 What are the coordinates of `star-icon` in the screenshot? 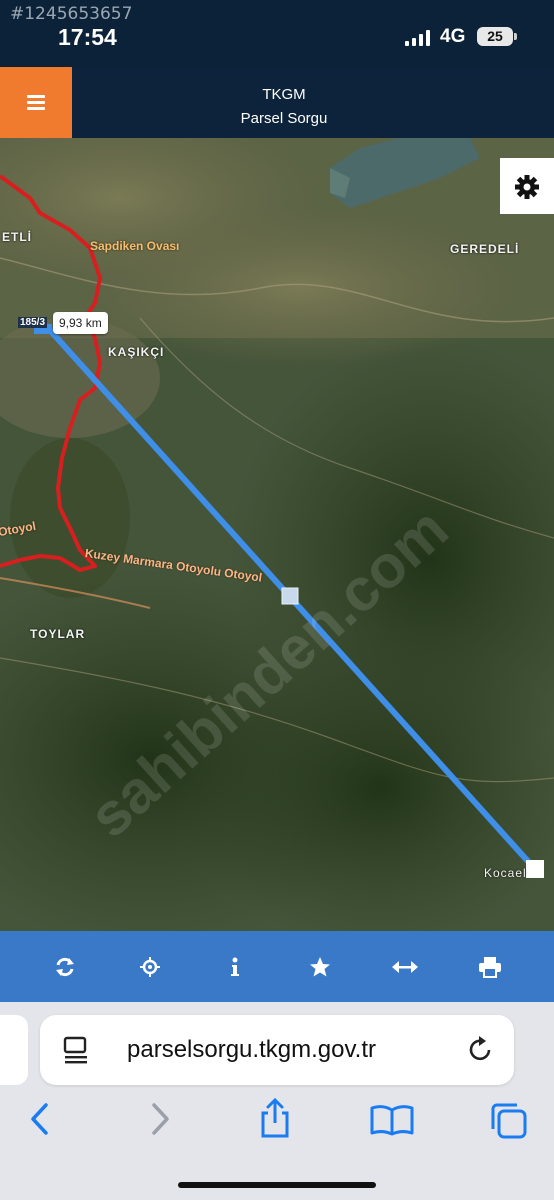 It's located at (319, 966).